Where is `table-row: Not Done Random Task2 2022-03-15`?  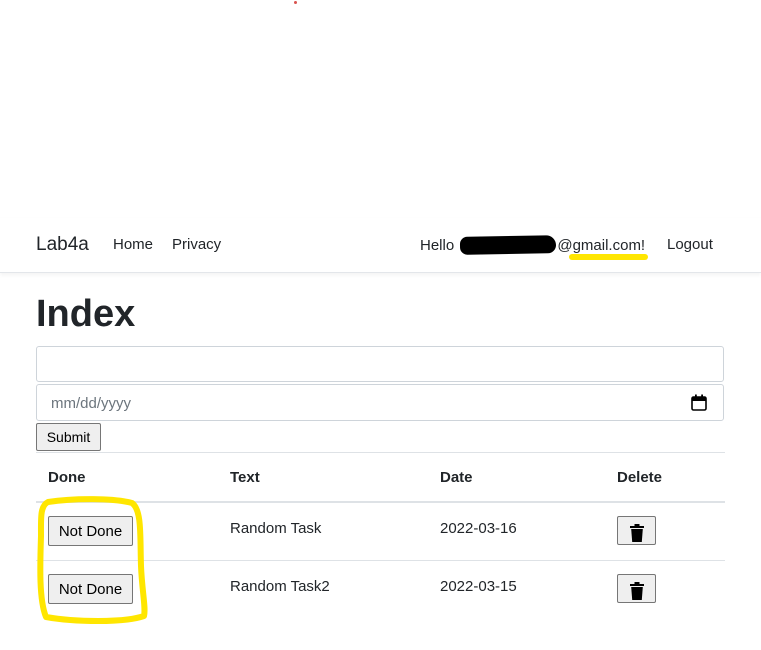
table-row: Not Done Random Task2 2022-03-15 is located at coordinates (380, 590).